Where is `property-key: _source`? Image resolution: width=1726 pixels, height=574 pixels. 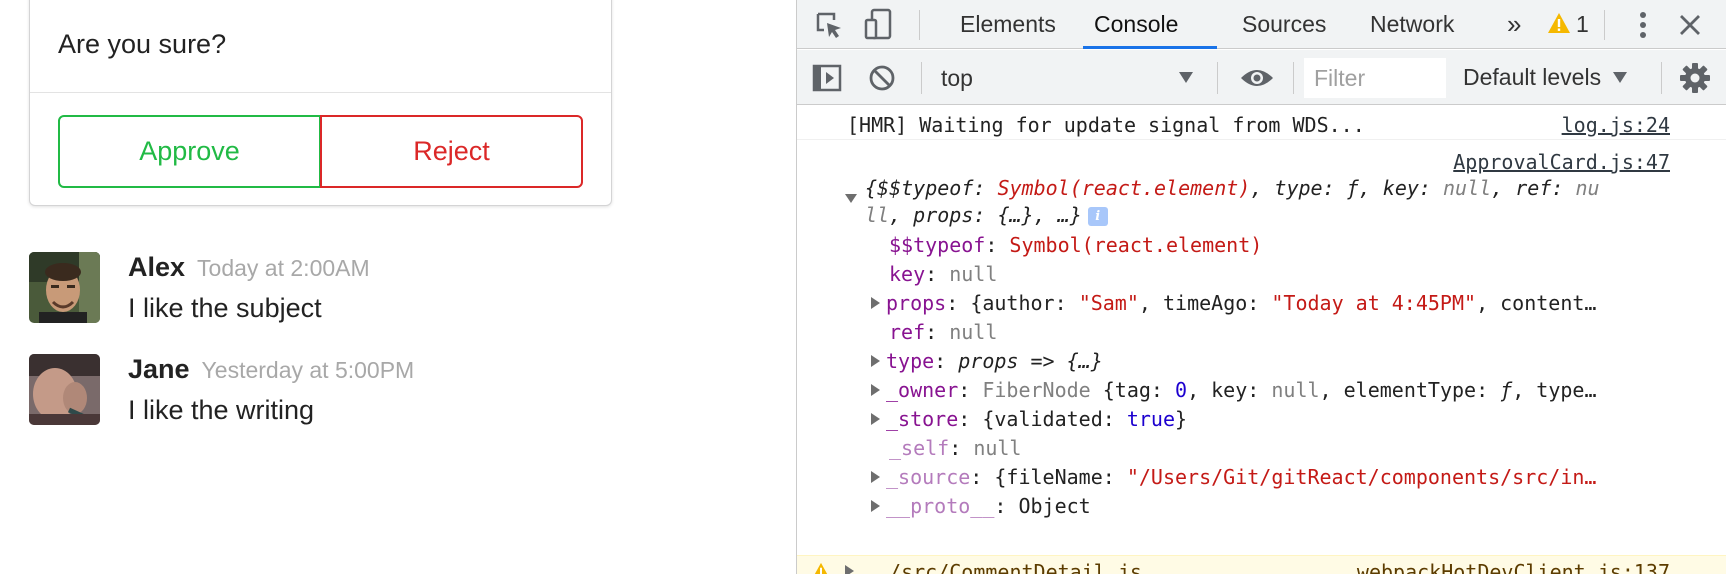 property-key: _source is located at coordinates (928, 477).